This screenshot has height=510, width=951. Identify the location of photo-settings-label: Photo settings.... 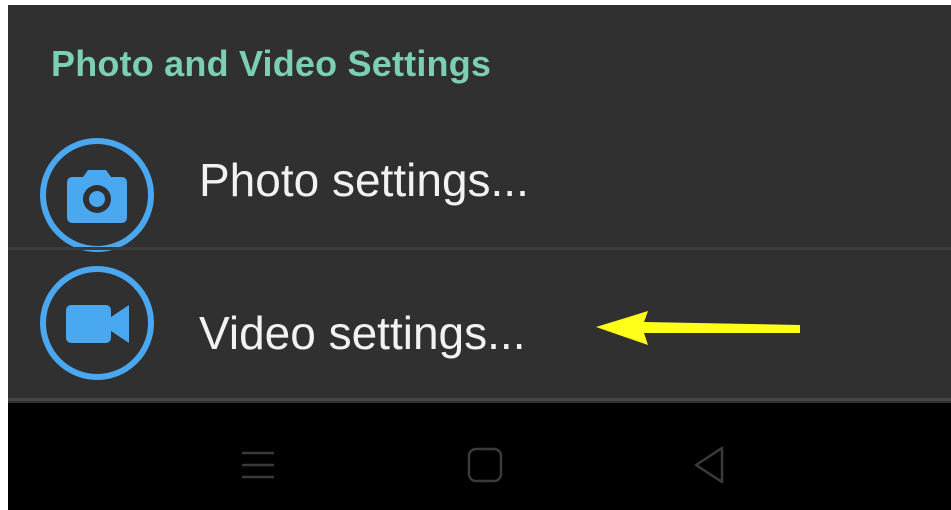
(364, 180).